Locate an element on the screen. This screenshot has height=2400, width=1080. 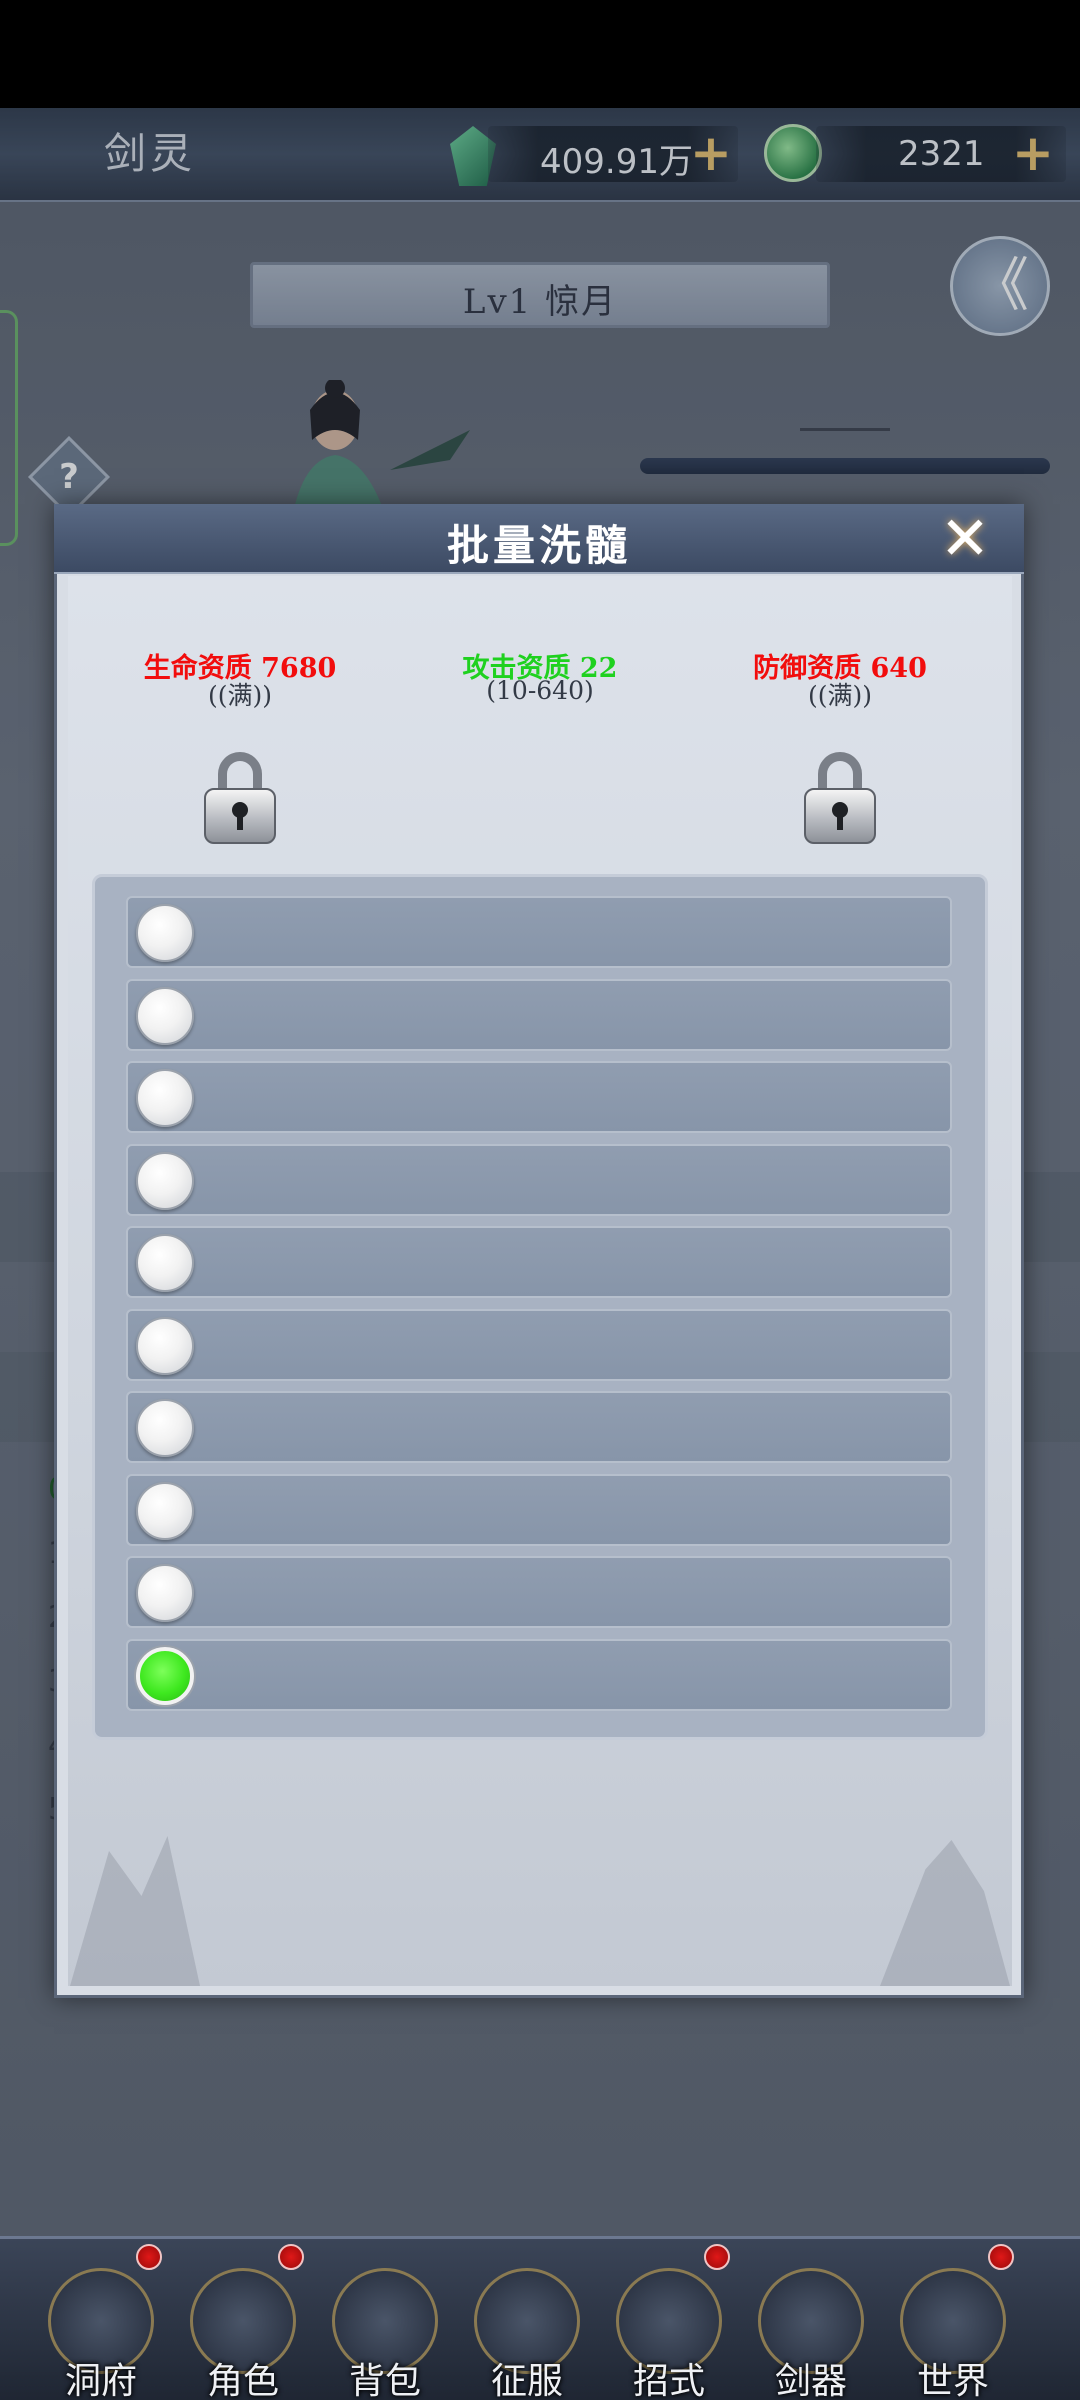
nav-label: 世界 is located at coordinates (952, 2380).